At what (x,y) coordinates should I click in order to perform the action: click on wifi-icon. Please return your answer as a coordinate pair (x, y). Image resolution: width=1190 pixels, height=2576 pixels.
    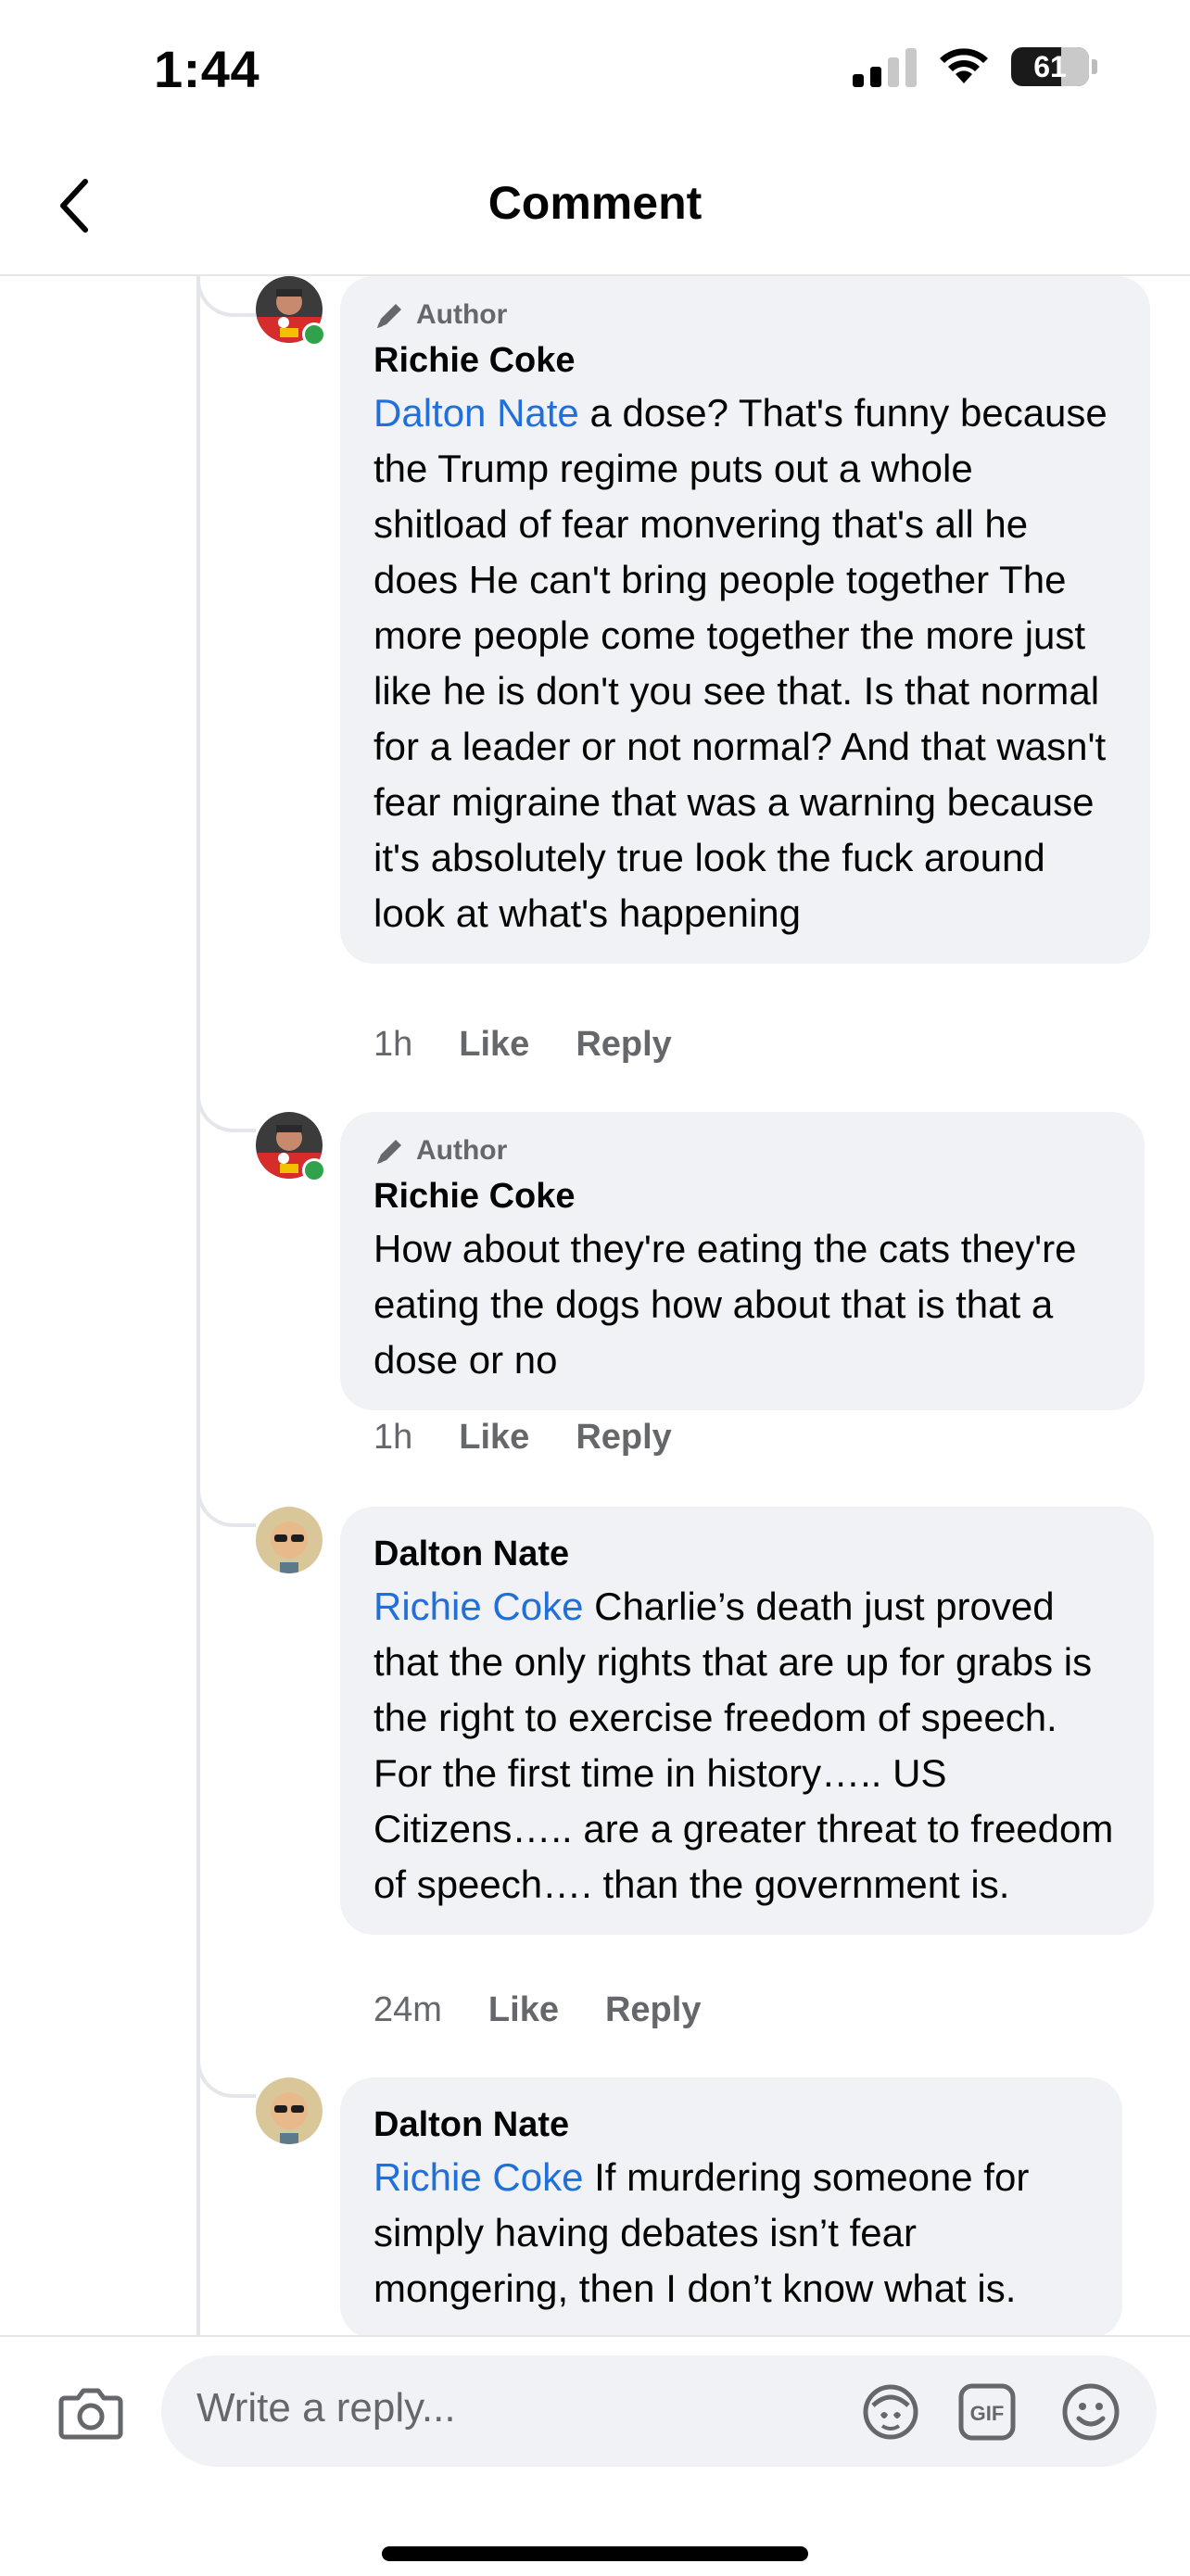
    Looking at the image, I should click on (964, 65).